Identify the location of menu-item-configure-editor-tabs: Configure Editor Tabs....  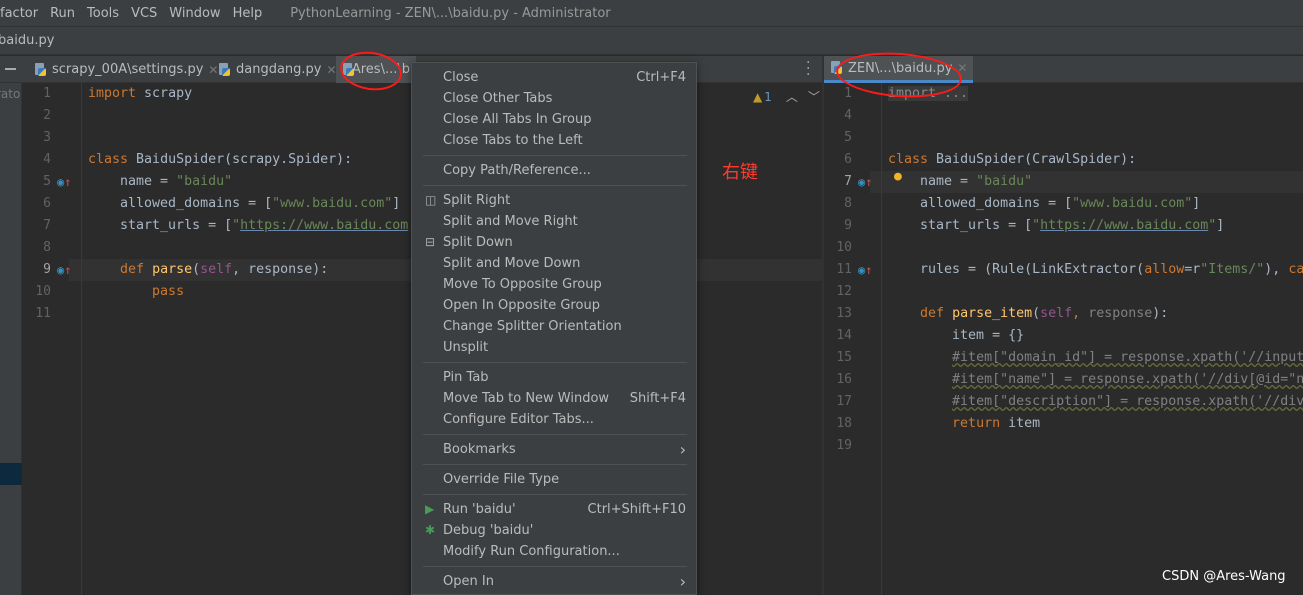
(554, 419).